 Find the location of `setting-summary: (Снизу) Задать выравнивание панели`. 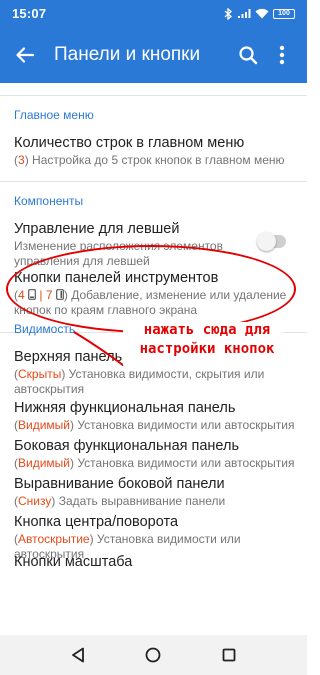

setting-summary: (Снизу) Задать выравнивание панели is located at coordinates (120, 501).